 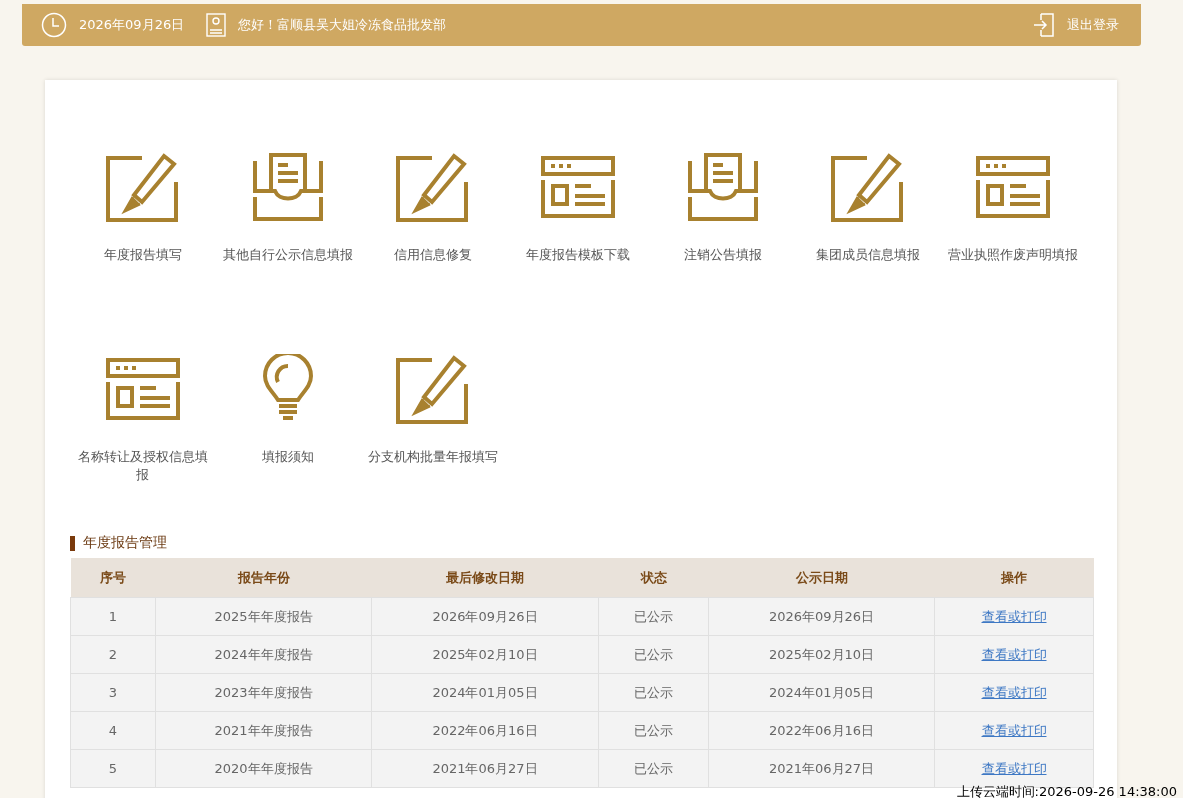 I want to click on table-cell: 2, so click(x=113, y=654).